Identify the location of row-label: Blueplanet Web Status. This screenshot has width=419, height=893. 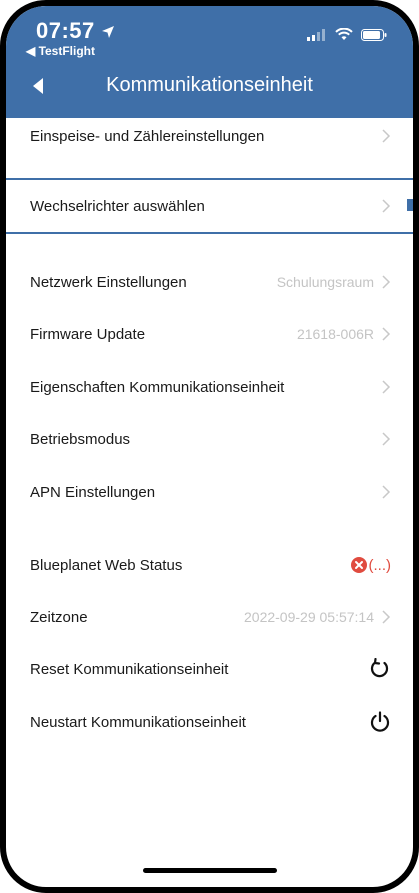
(106, 565).